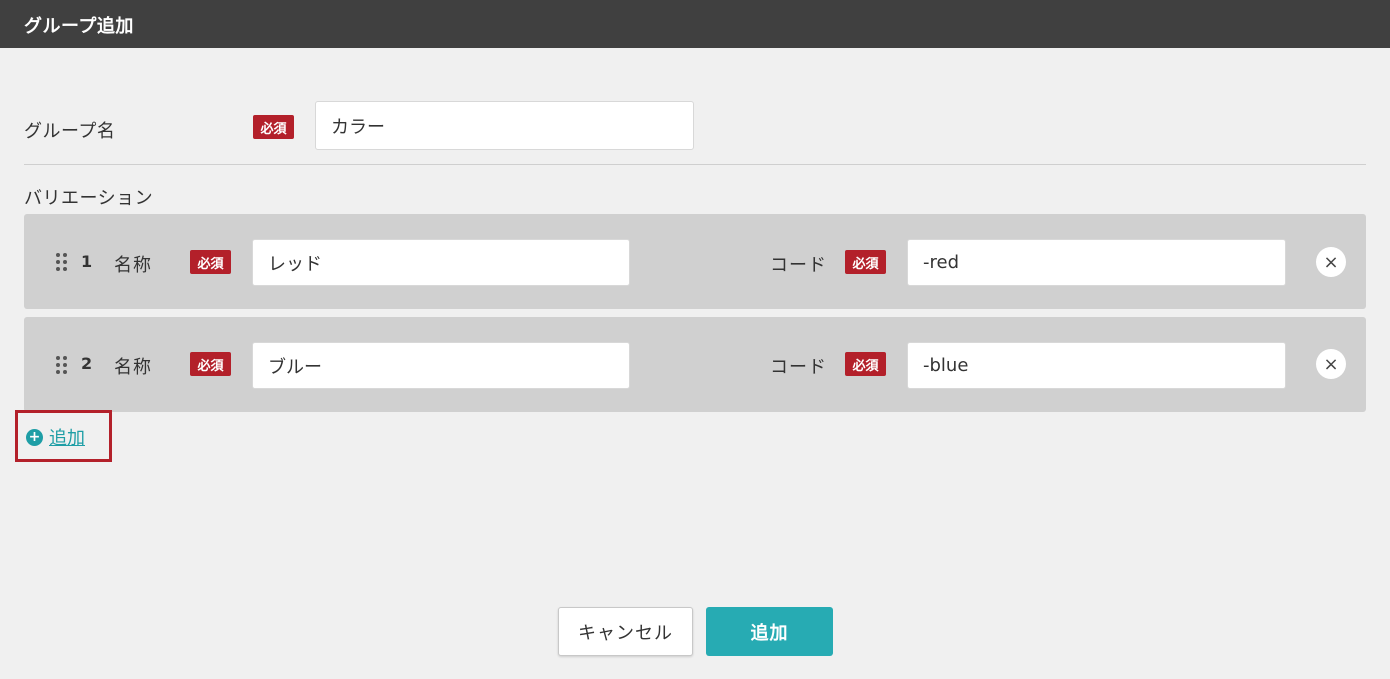 This screenshot has height=679, width=1390. What do you see at coordinates (695, 261) in the screenshot?
I see `variation-row: 1 名称 必須 コード 必須 ×` at bounding box center [695, 261].